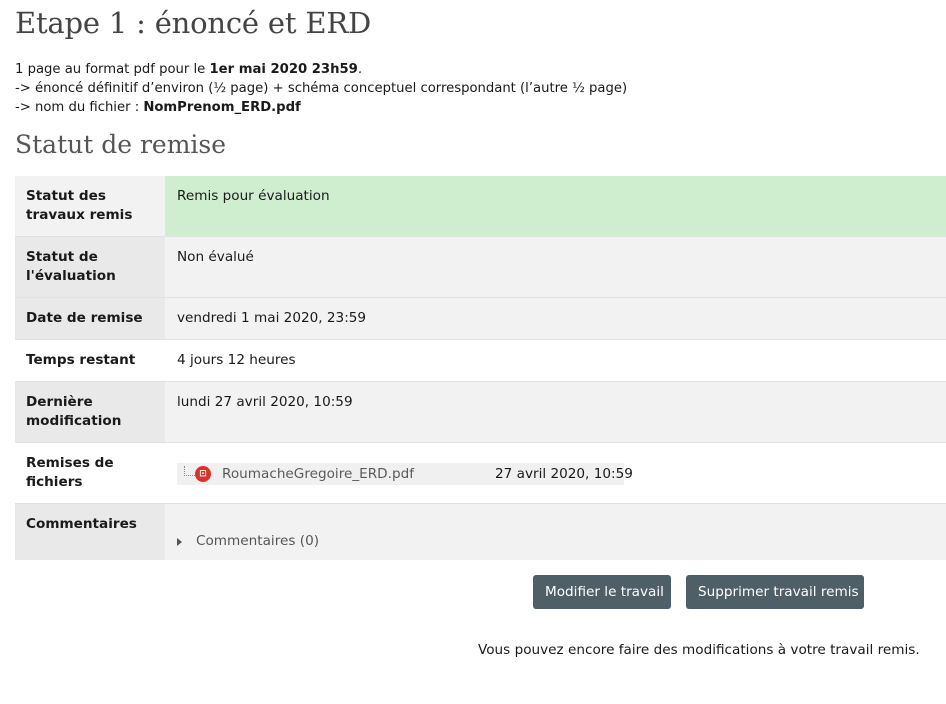  Describe the element at coordinates (79, 107) in the screenshot. I see `description-text: -> nom du fichier :` at that location.